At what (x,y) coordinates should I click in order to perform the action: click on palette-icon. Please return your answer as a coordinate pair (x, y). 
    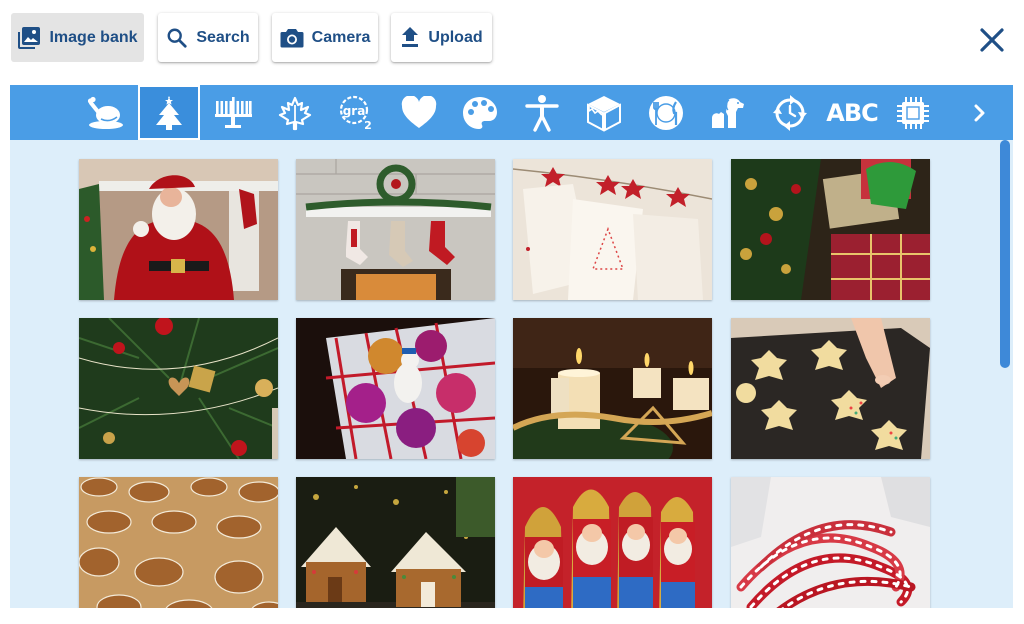
    Looking at the image, I should click on (480, 113).